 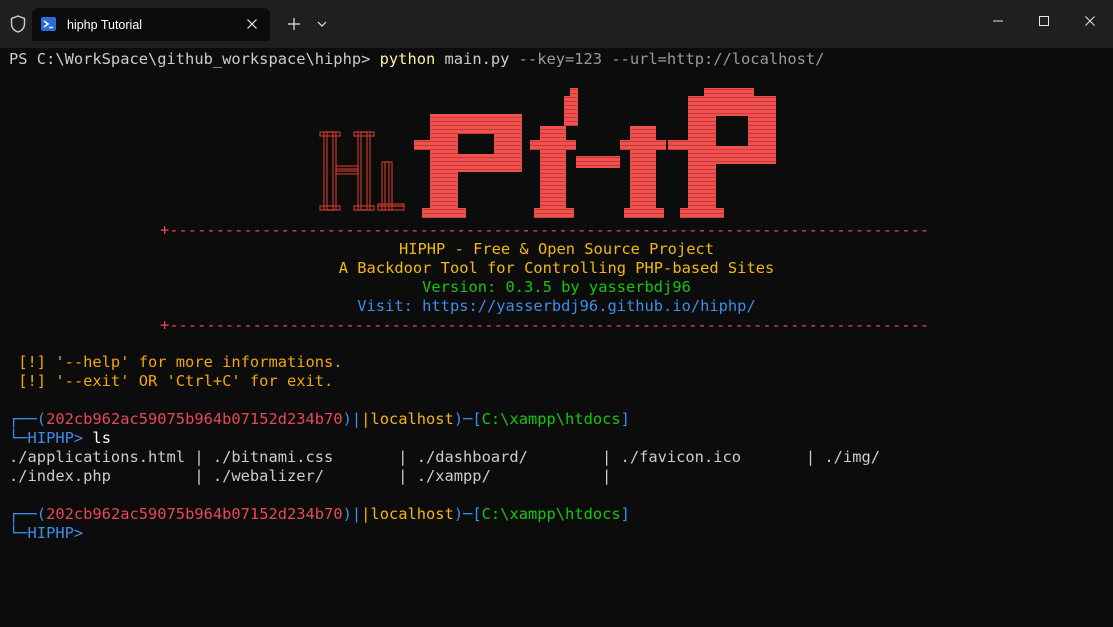 What do you see at coordinates (310, 476) in the screenshot?
I see `ls-output-row: ./index.php | ./webalizer/ | ./xampp/ |` at bounding box center [310, 476].